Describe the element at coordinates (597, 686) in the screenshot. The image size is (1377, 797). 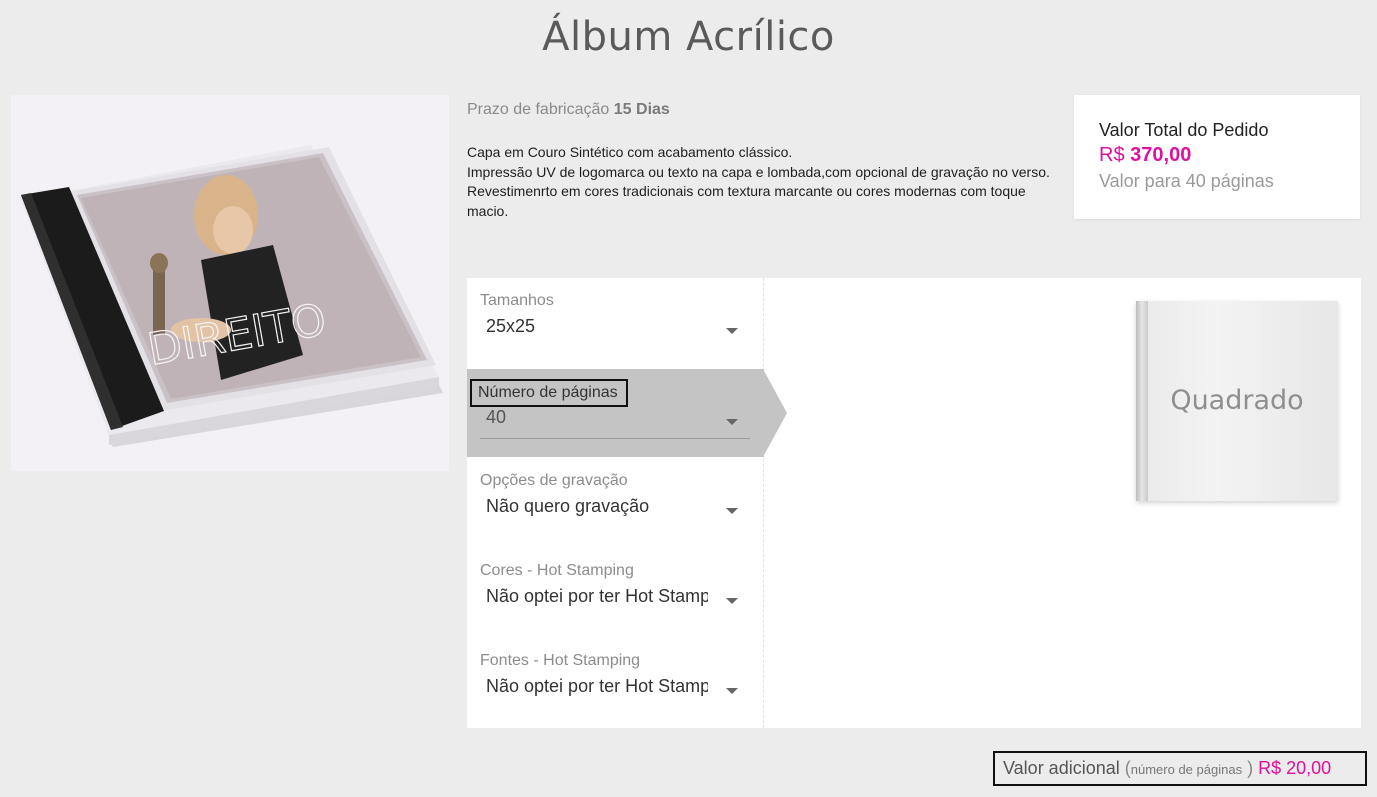
I see `hot-stamping-fonts-value: Não optei por ter Hot Stamping` at that location.